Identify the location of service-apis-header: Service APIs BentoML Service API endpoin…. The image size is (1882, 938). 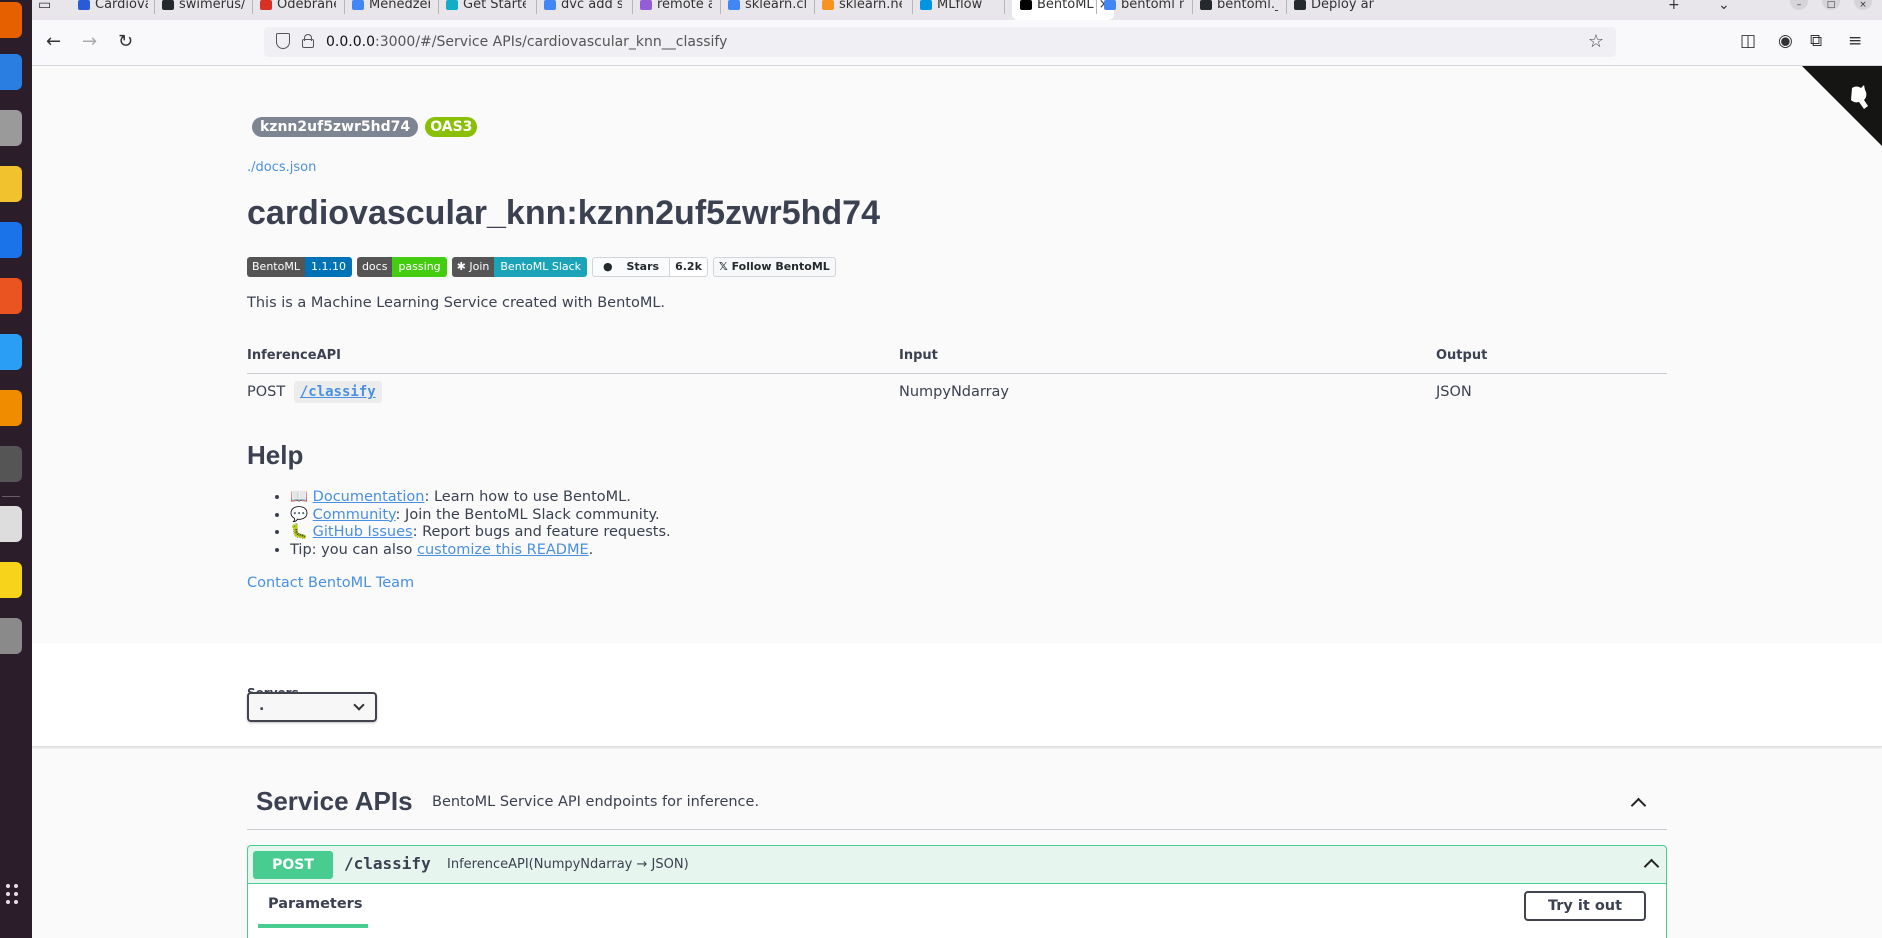
(957, 804).